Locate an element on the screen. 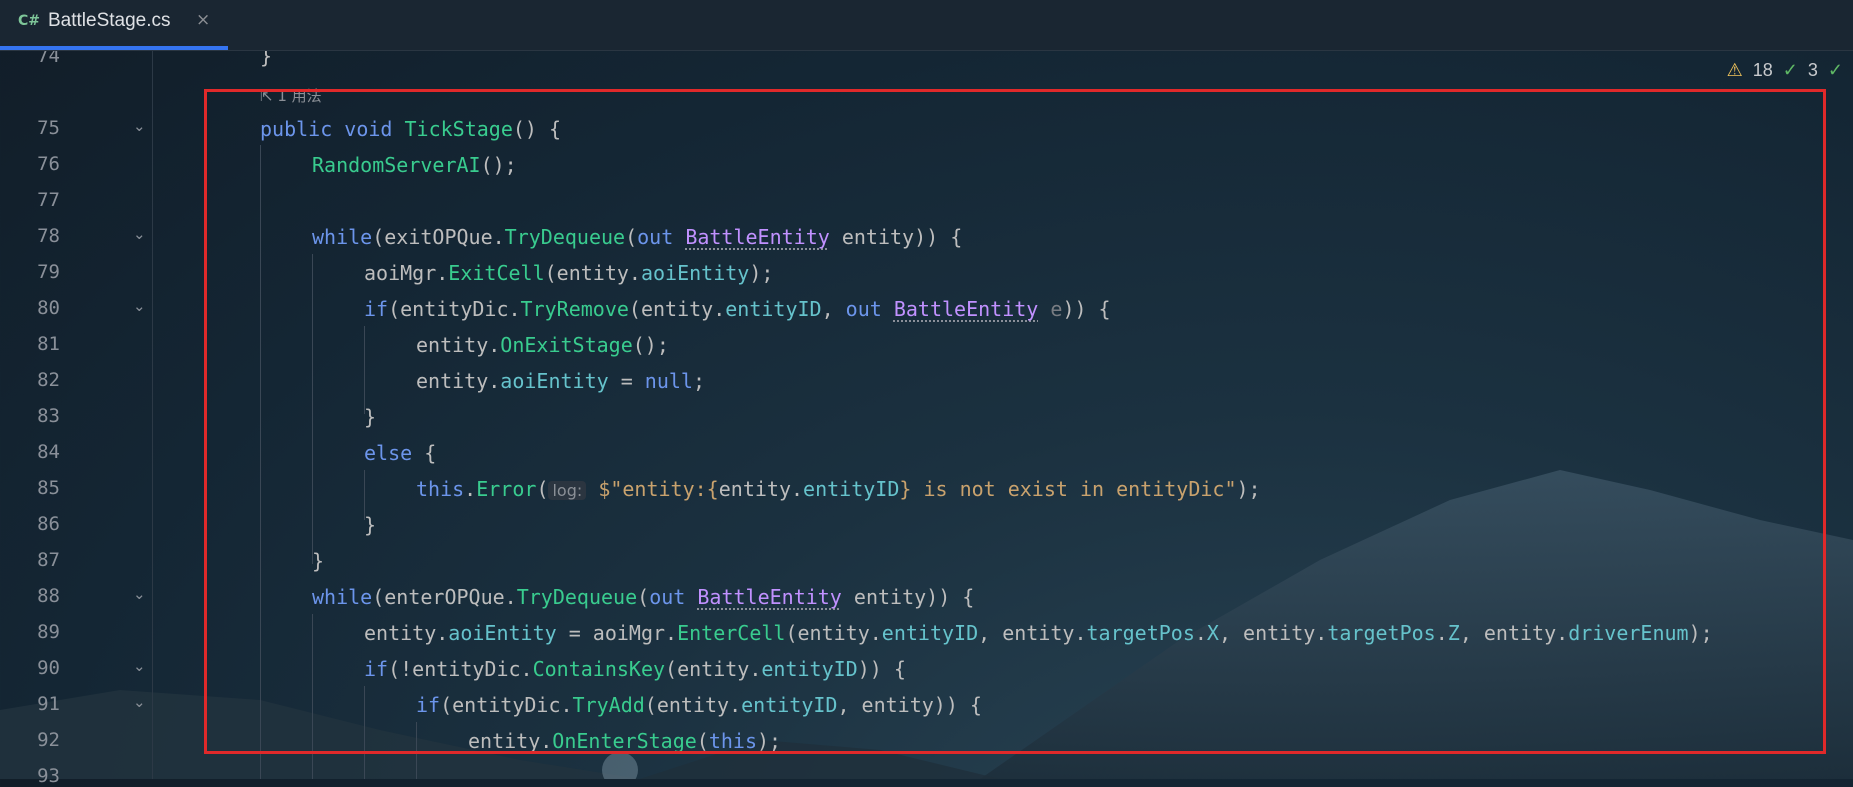 The height and width of the screenshot is (787, 1853). warning-icon: ⚠ is located at coordinates (1734, 70).